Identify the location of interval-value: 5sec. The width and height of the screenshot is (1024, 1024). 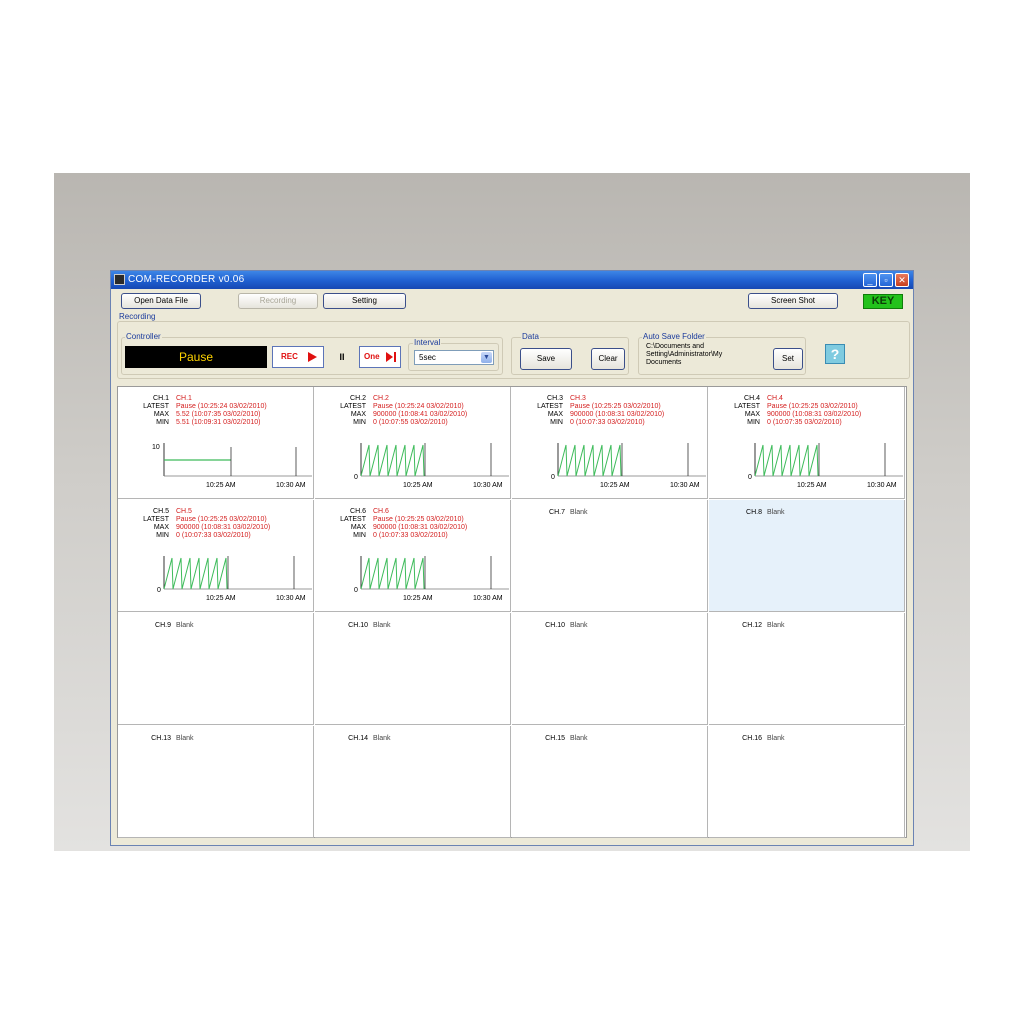
(427, 357).